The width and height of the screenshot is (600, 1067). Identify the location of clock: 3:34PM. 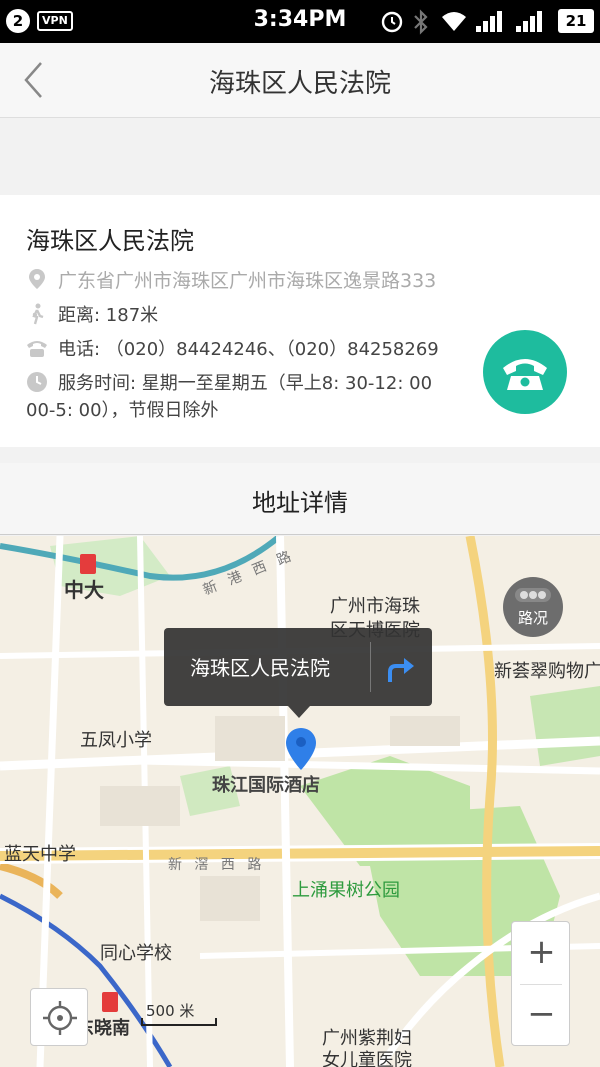
(300, 19).